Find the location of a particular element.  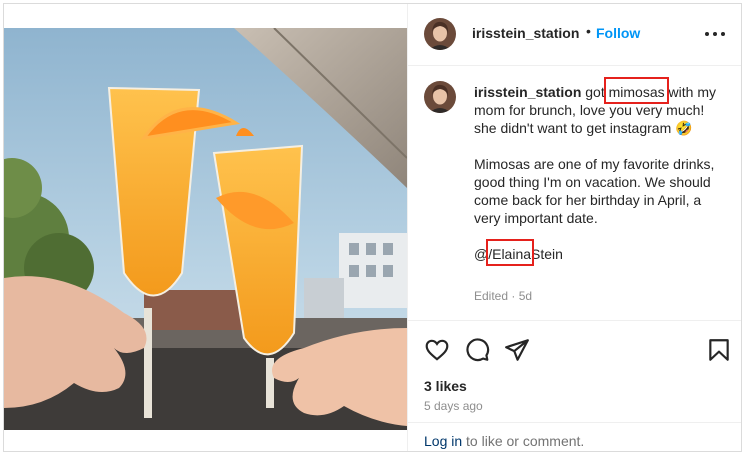

login-link: Log in is located at coordinates (443, 441).